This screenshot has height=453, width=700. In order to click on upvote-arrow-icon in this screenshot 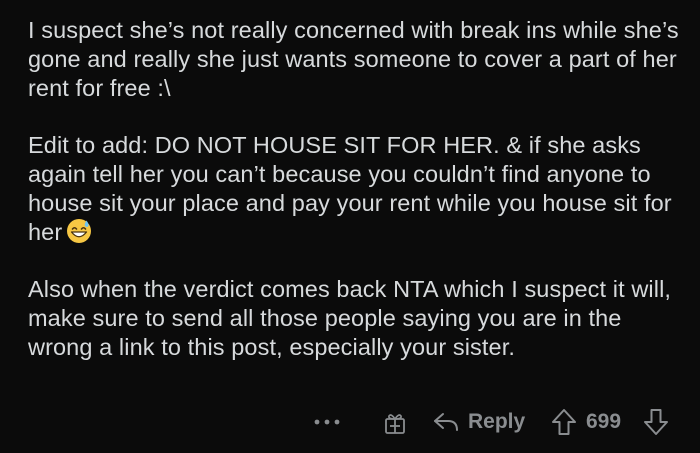, I will do `click(564, 422)`.